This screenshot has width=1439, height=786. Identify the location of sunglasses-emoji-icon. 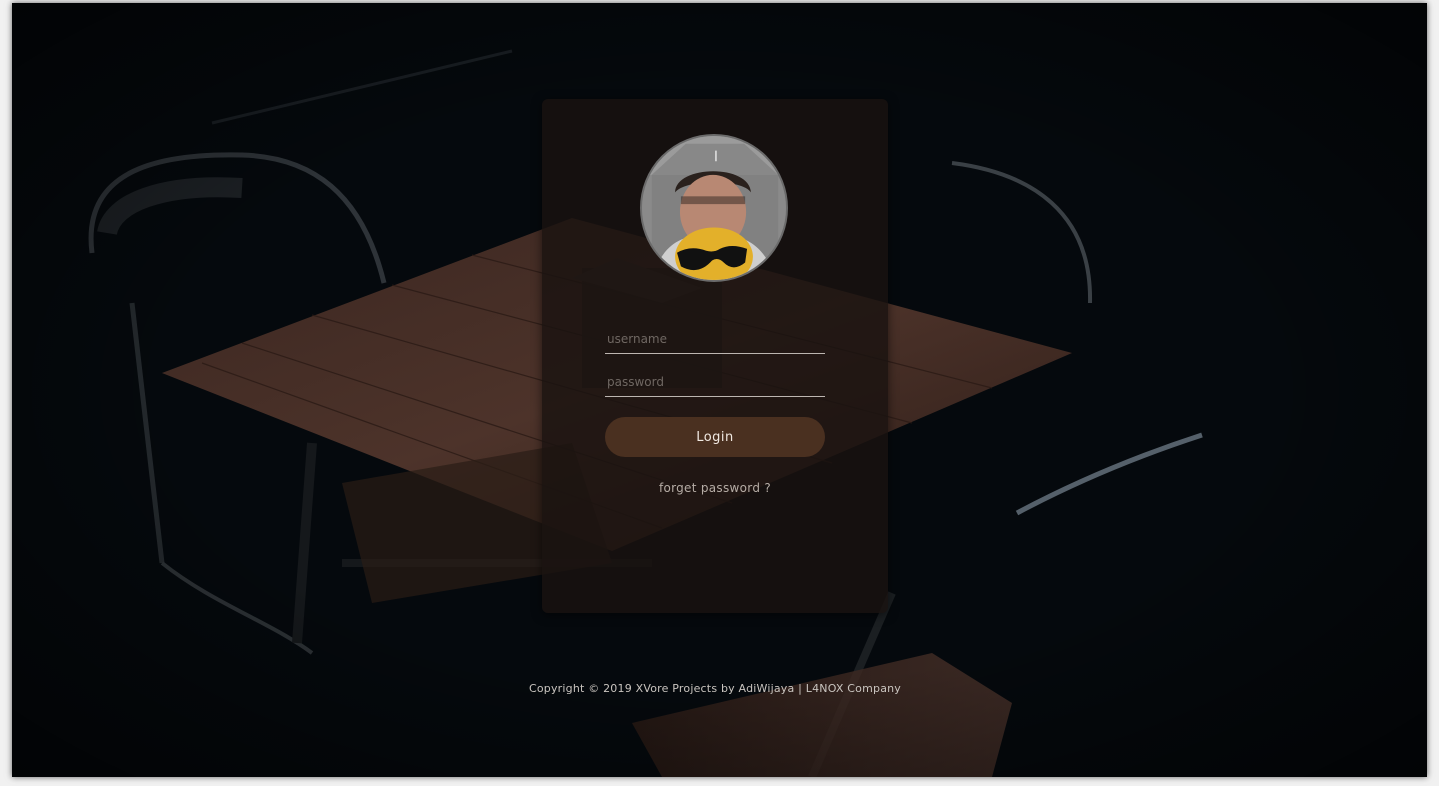
(714, 208).